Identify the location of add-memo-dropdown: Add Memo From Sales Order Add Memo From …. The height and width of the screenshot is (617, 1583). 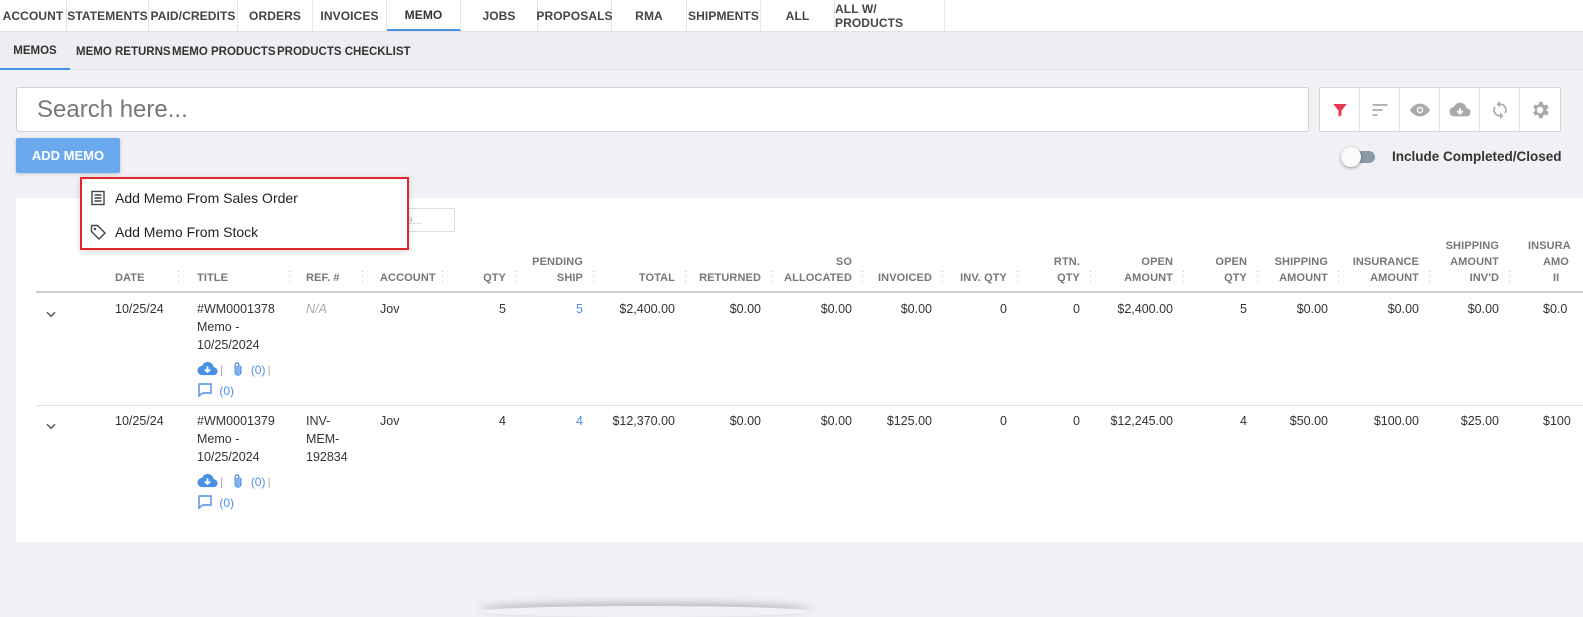
(244, 213).